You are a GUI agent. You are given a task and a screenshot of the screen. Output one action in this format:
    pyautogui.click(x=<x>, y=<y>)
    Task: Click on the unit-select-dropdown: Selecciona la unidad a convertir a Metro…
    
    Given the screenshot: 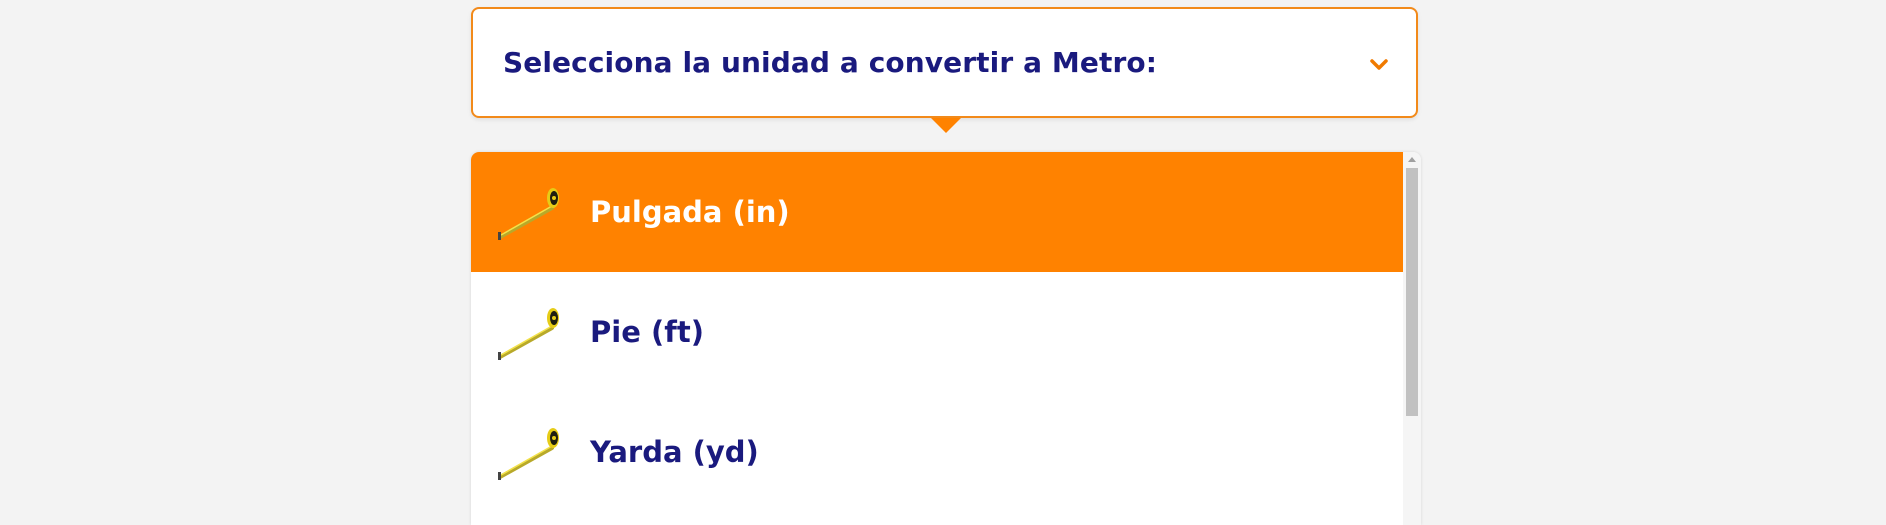 What is the action you would take?
    pyautogui.click(x=944, y=62)
    